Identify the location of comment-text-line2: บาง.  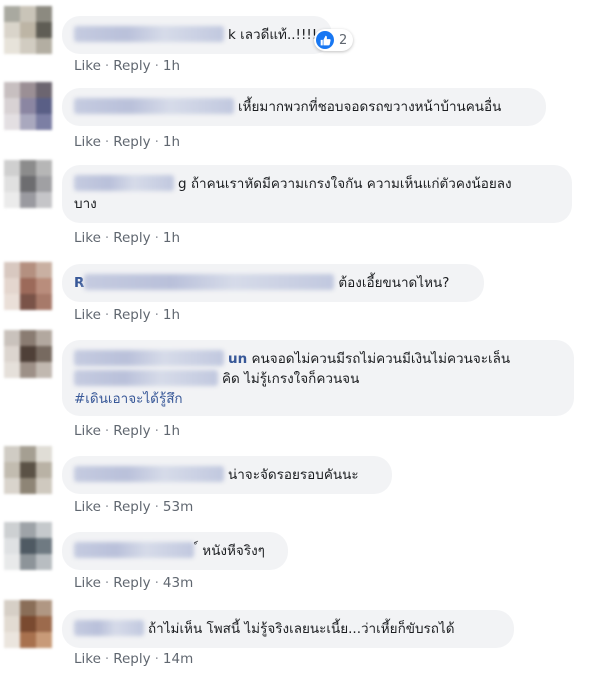
(85, 204).